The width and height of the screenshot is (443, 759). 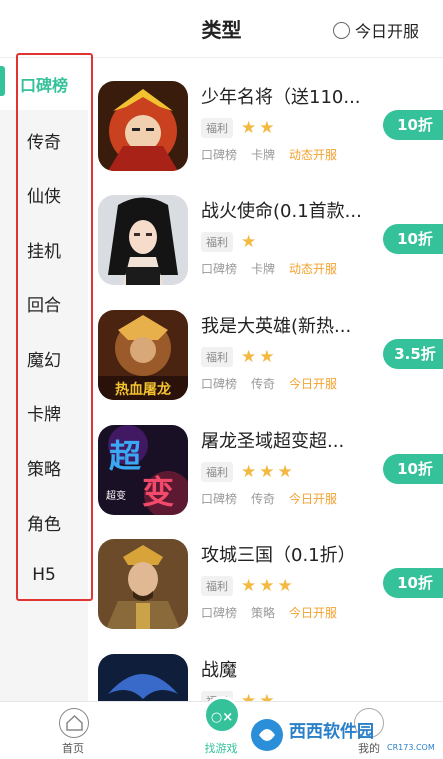 What do you see at coordinates (386, 31) in the screenshot?
I see `open-today-label: 今日开服` at bounding box center [386, 31].